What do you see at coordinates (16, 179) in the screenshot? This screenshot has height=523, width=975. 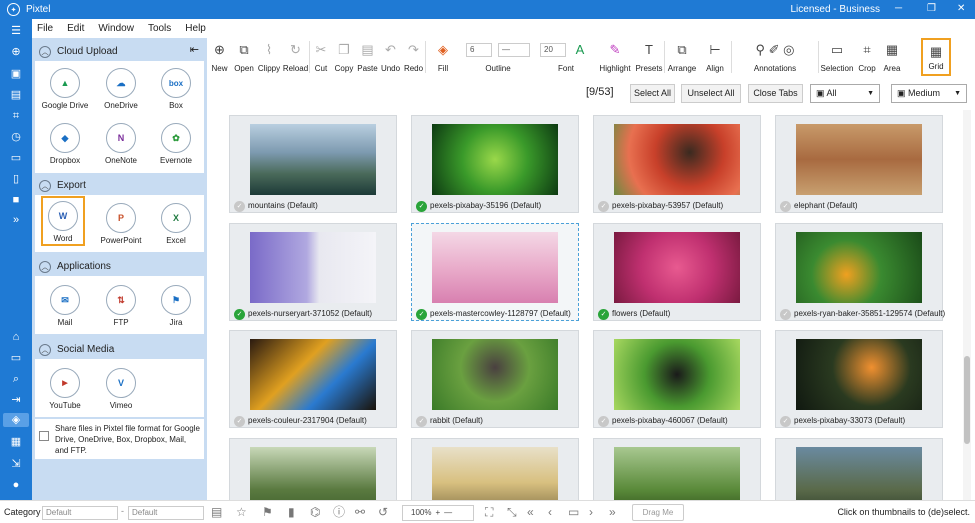 I see `scroll-icon: ▯` at bounding box center [16, 179].